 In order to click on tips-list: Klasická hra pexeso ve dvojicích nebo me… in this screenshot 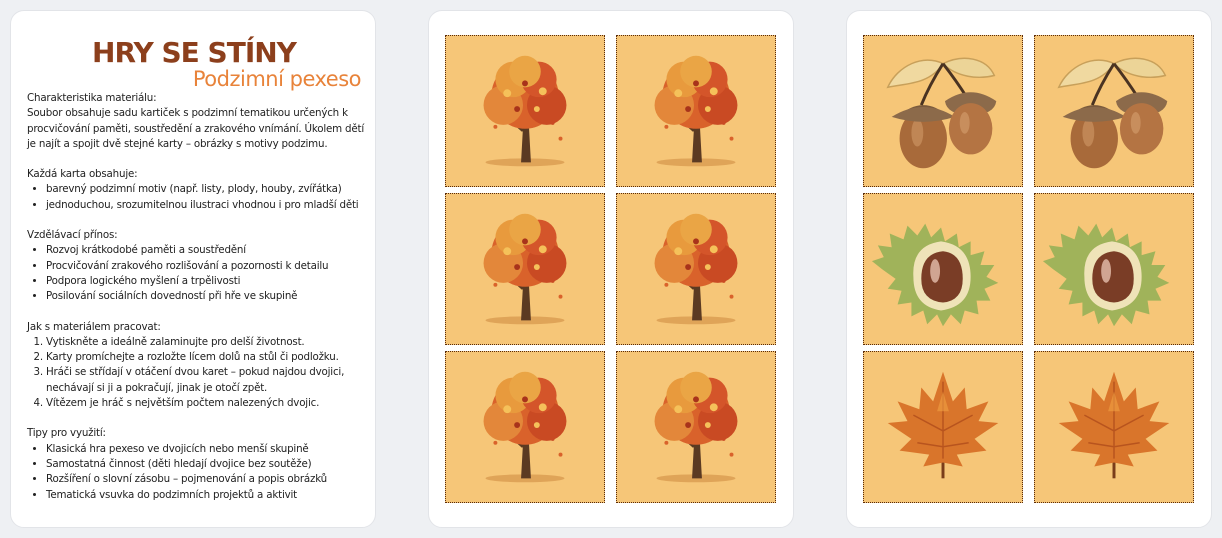, I will do `click(198, 472)`.